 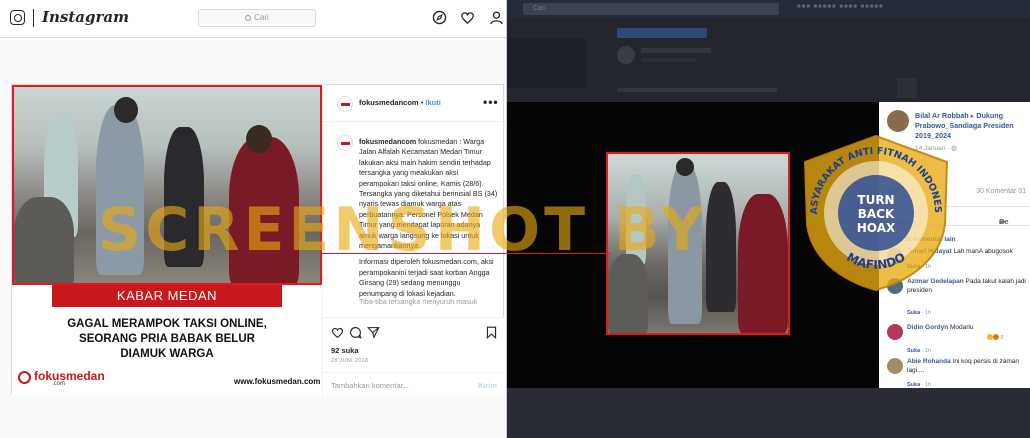 What do you see at coordinates (942, 115) in the screenshot?
I see `author-link: Bilal Ar Robbah` at bounding box center [942, 115].